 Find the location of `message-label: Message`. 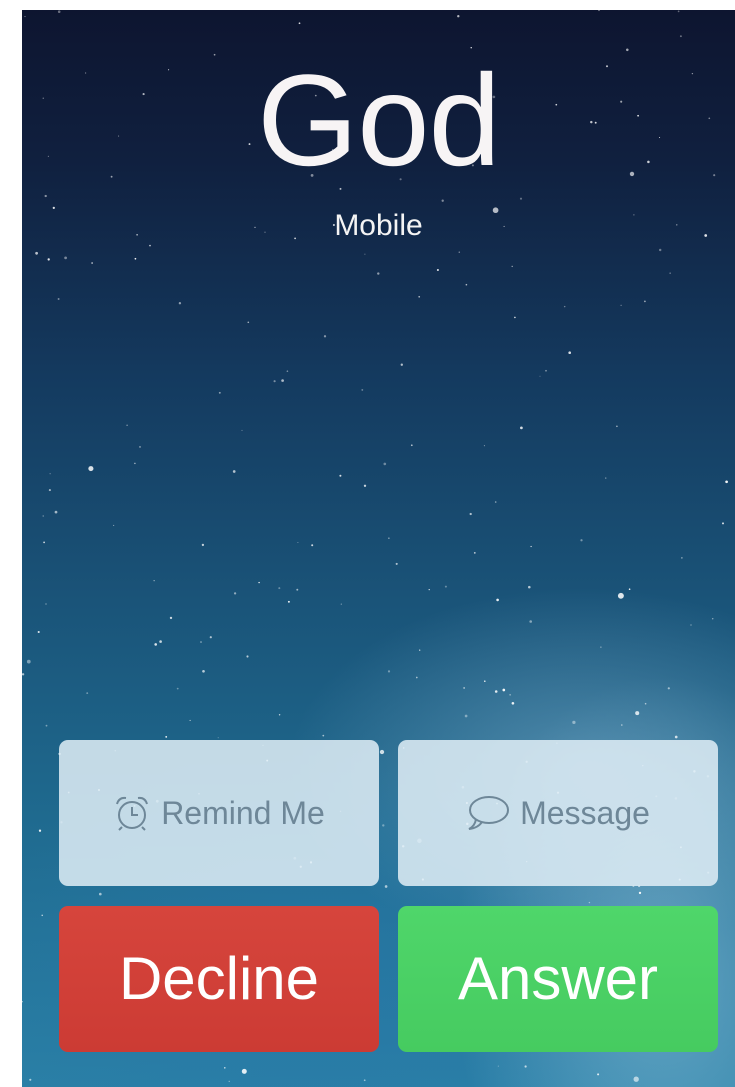

message-label: Message is located at coordinates (585, 813).